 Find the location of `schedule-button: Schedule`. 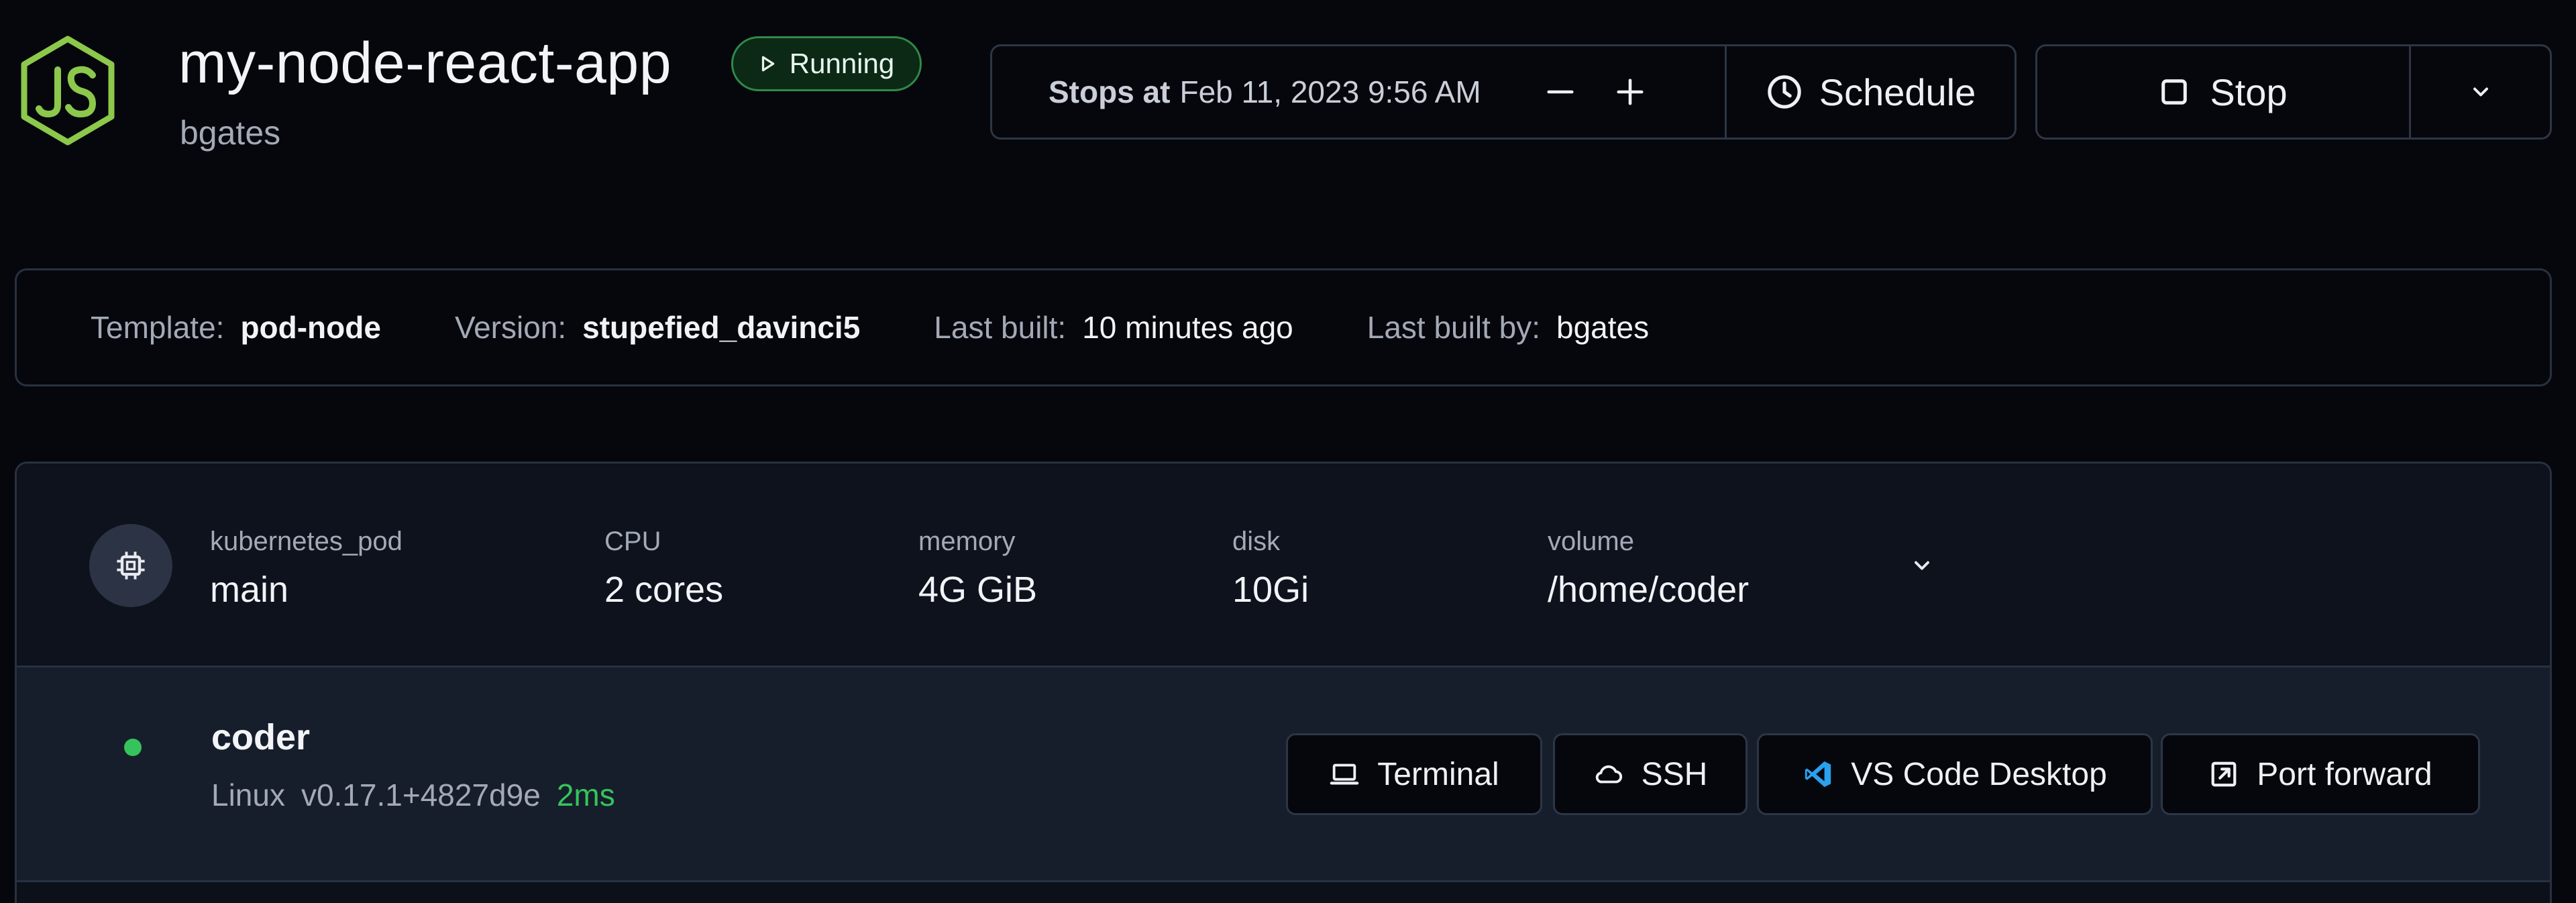

schedule-button: Schedule is located at coordinates (1870, 92).